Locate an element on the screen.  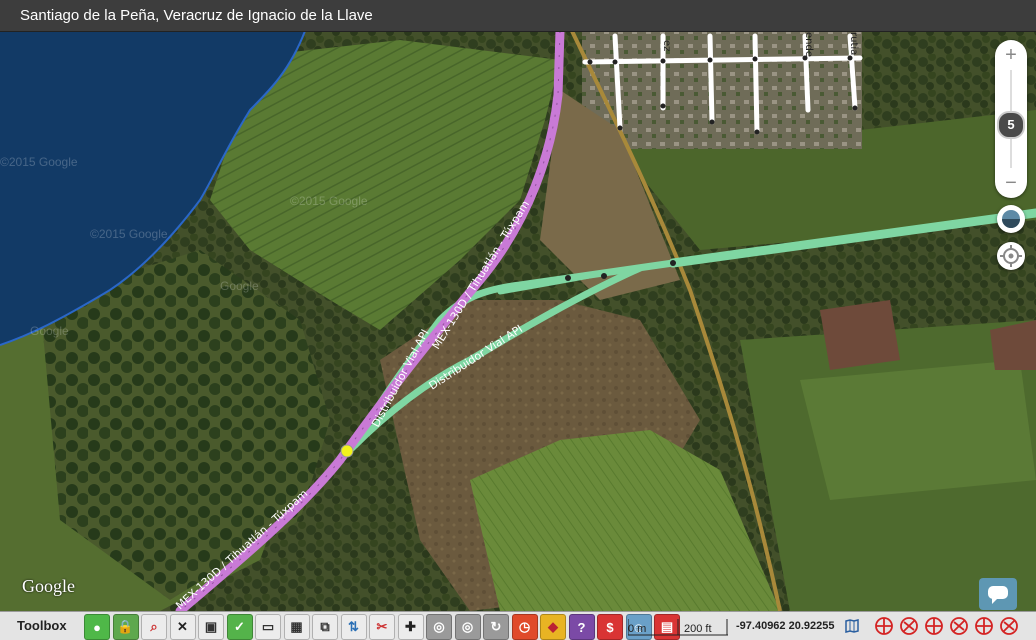
scale-metric-label: 0 m is located at coordinates (637, 629).